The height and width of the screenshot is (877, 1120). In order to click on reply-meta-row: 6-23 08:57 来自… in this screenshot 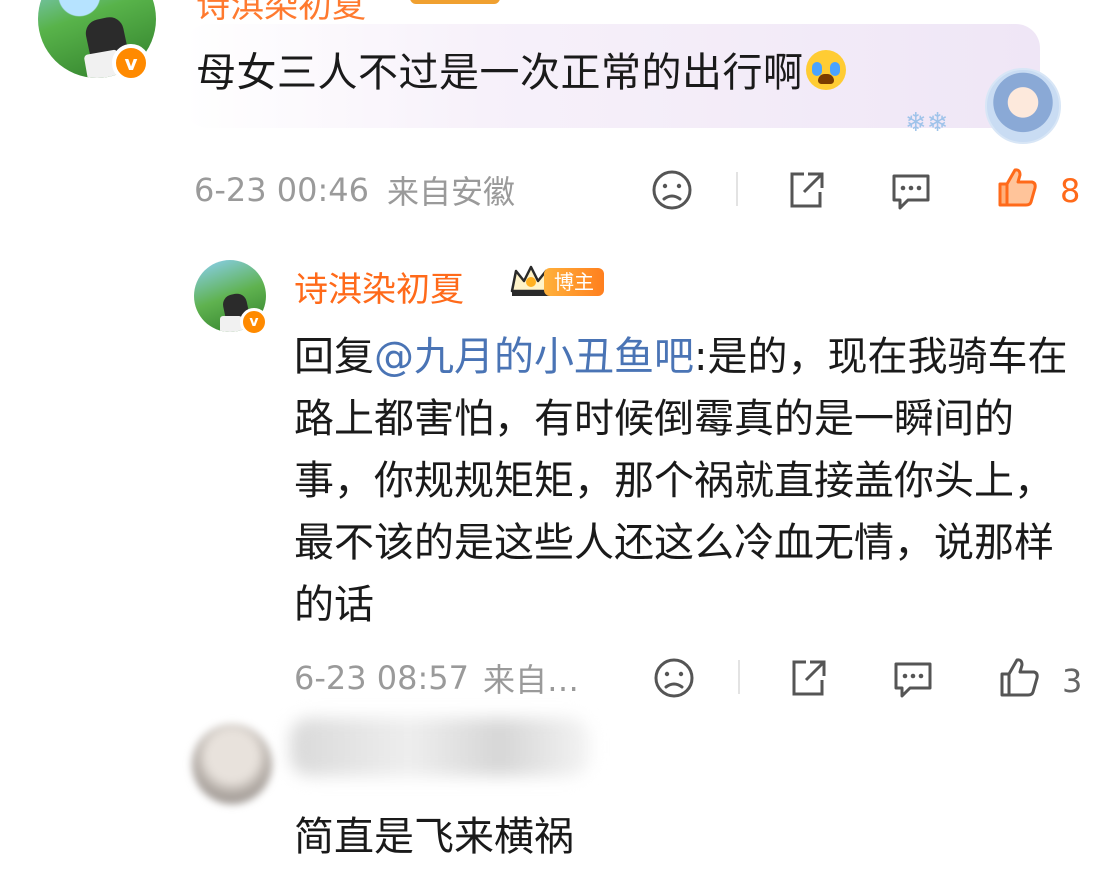, I will do `click(459, 678)`.